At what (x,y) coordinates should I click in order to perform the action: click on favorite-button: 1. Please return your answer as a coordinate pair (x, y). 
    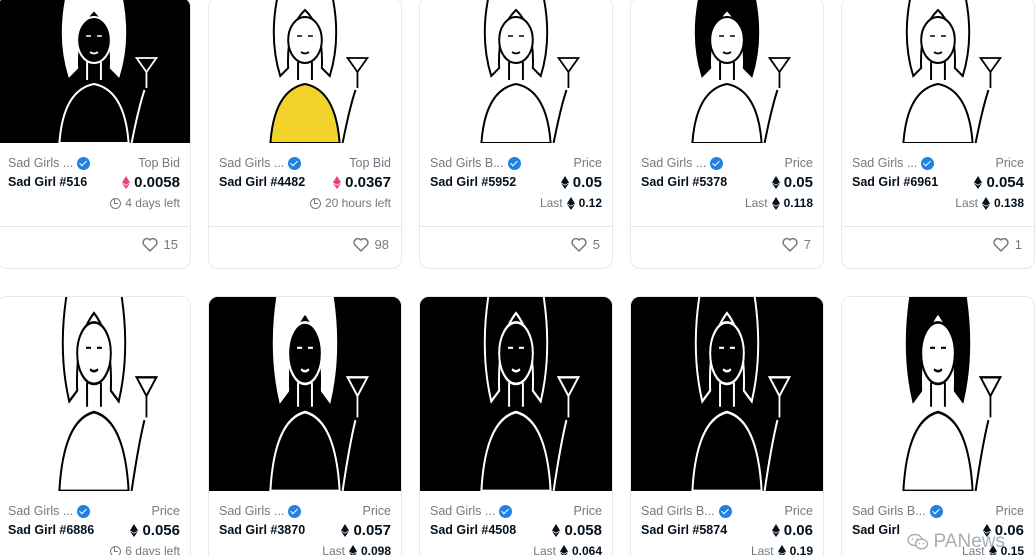
    Looking at the image, I should click on (1007, 244).